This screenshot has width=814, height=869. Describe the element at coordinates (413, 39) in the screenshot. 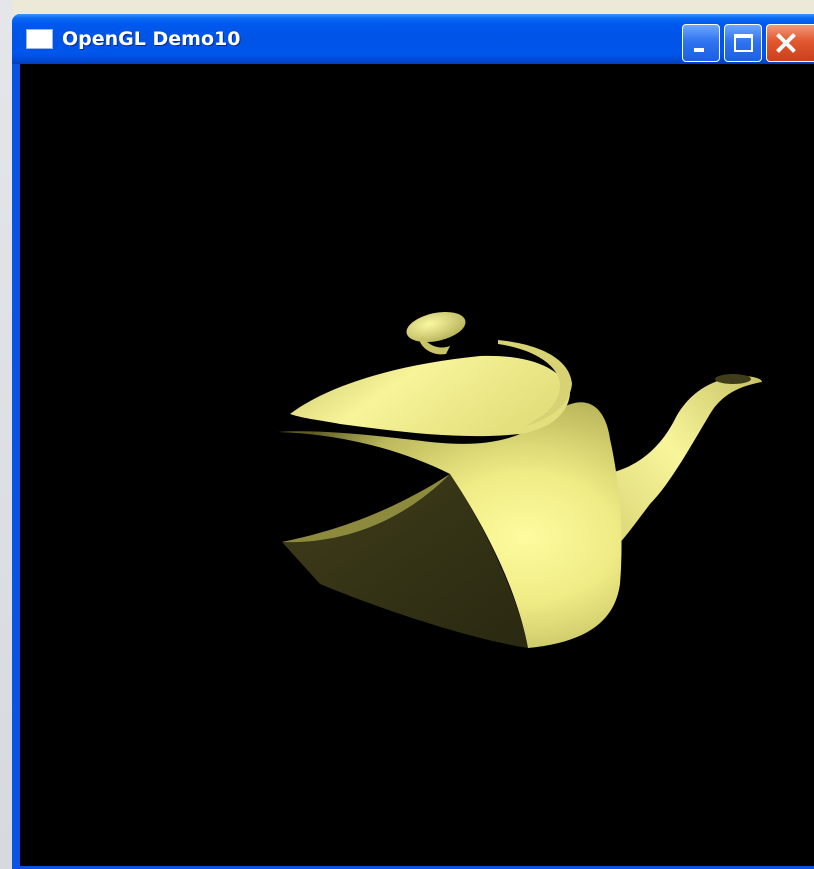

I see `title-bar: OpenGL Demo10` at that location.